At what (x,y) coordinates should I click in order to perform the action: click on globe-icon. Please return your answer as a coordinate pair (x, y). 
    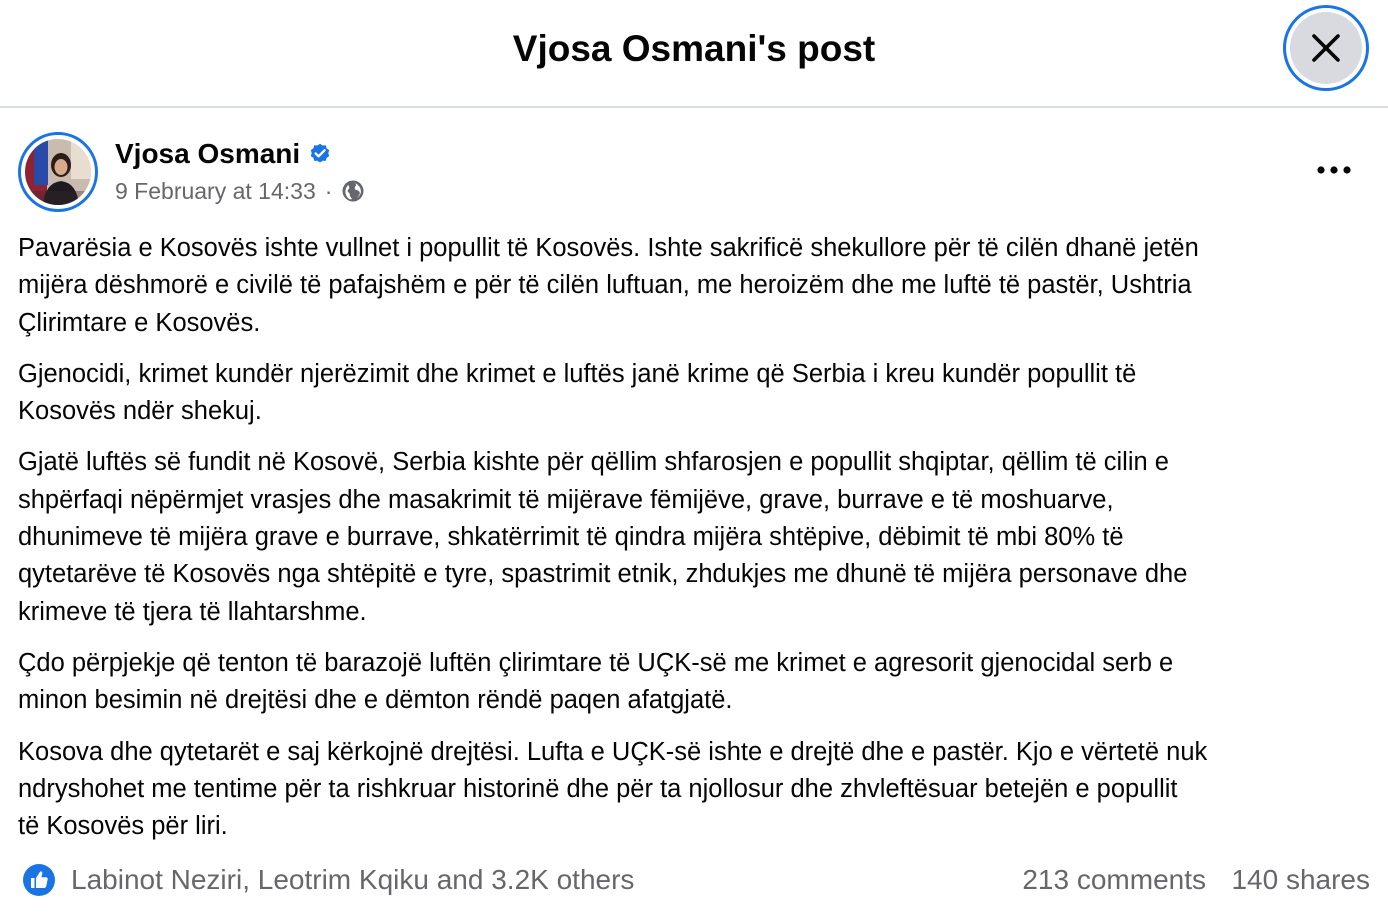
    Looking at the image, I should click on (353, 191).